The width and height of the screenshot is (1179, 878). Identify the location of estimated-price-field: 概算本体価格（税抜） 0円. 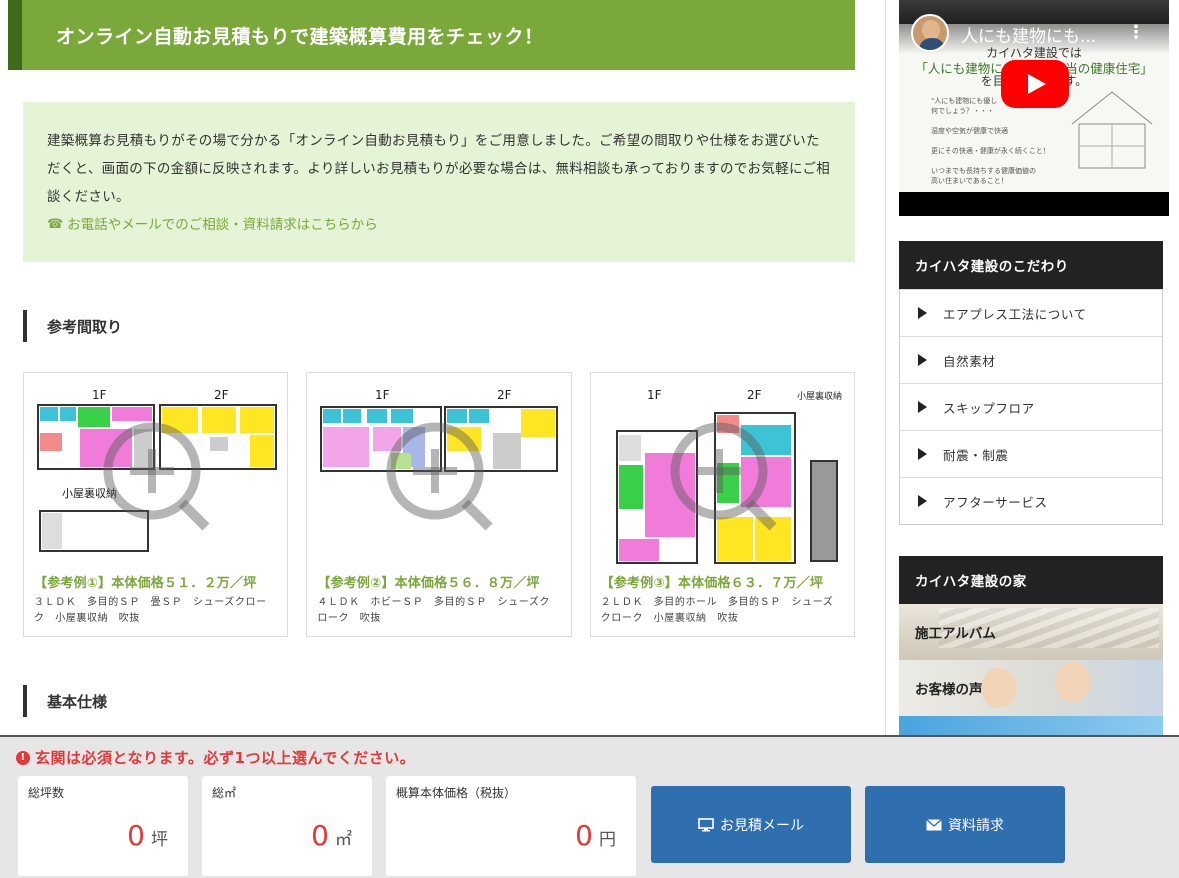
(511, 826).